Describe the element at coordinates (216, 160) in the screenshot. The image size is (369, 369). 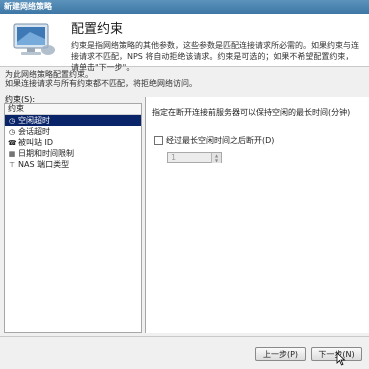
I see `spin-down-icon: ▼` at that location.